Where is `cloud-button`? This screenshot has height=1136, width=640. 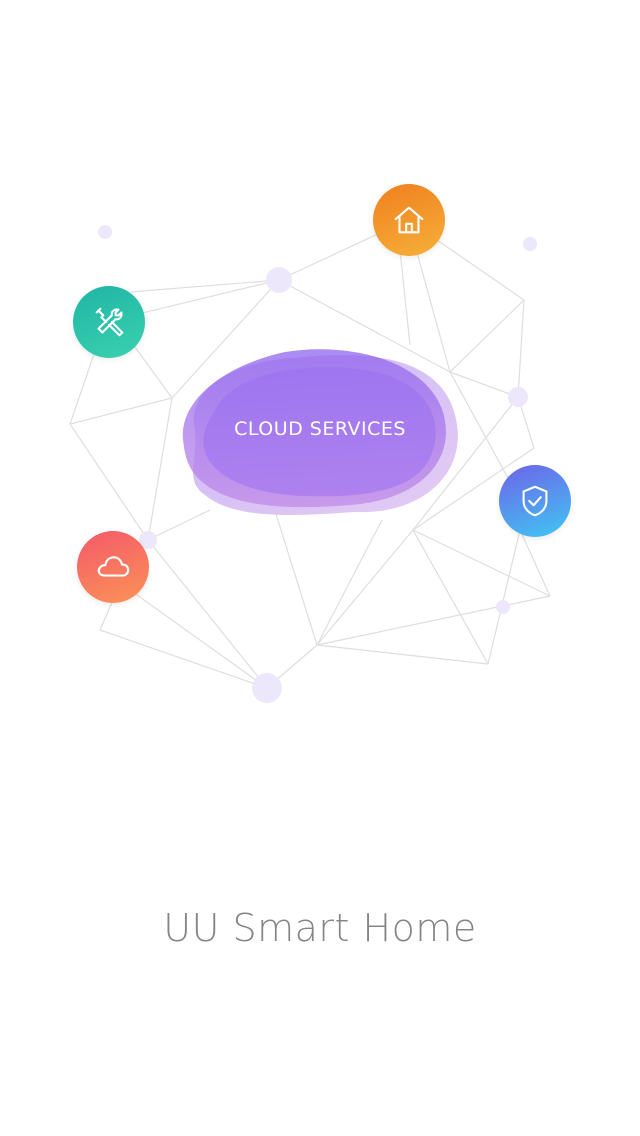 cloud-button is located at coordinates (113, 567).